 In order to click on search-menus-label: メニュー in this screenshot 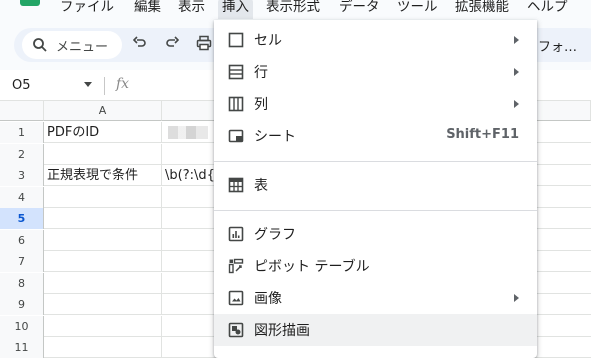, I will do `click(82, 47)`.